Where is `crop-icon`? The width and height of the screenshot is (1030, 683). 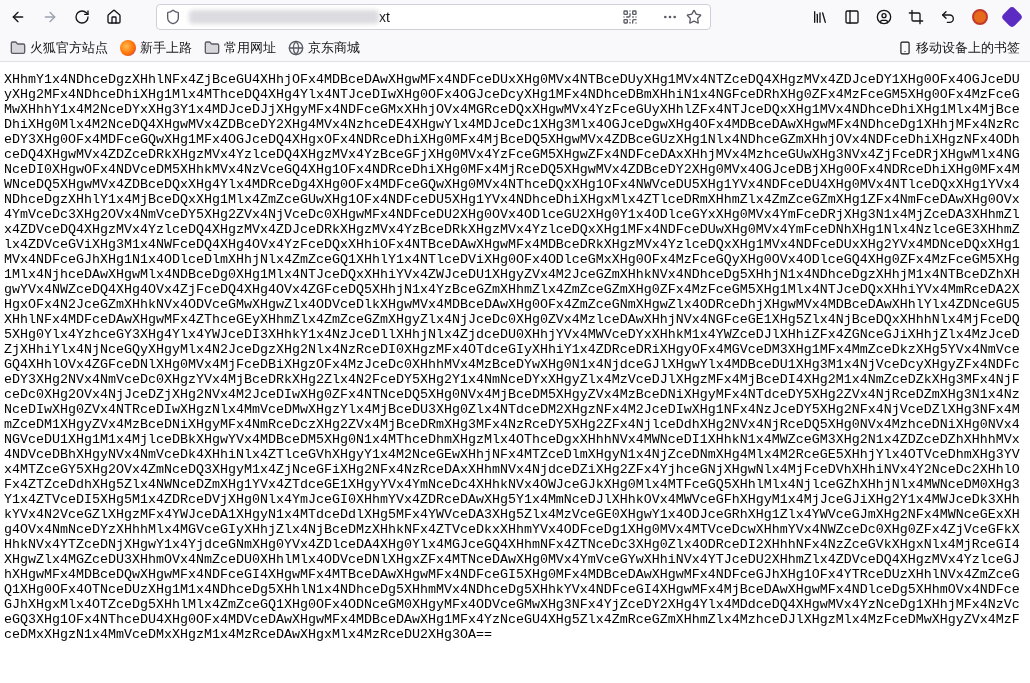
crop-icon is located at coordinates (916, 17).